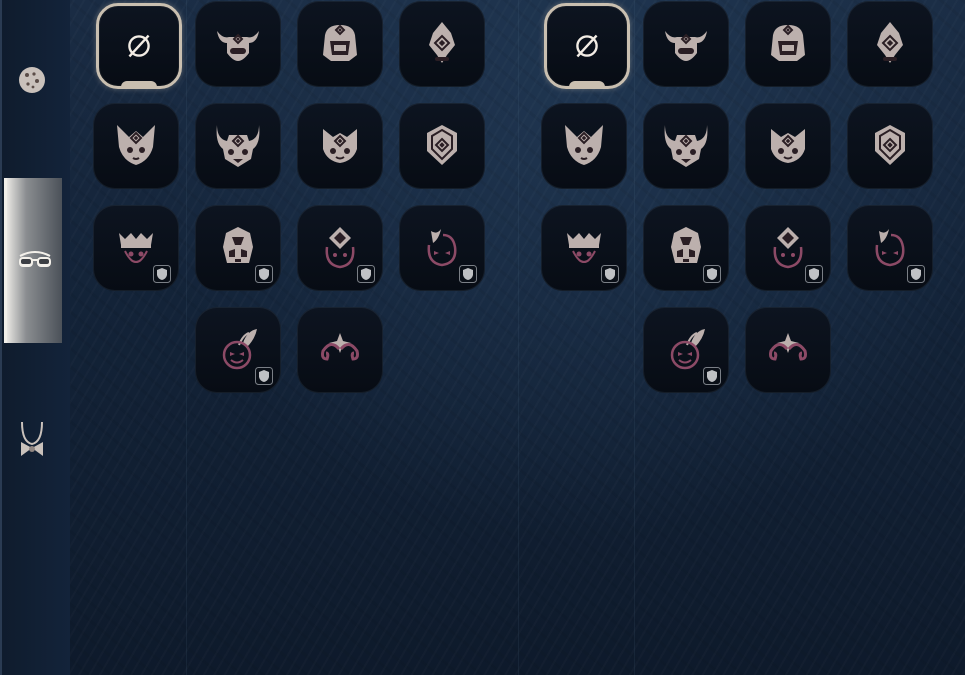 Image resolution: width=965 pixels, height=675 pixels. I want to click on category-tab-cookie, so click(31, 80).